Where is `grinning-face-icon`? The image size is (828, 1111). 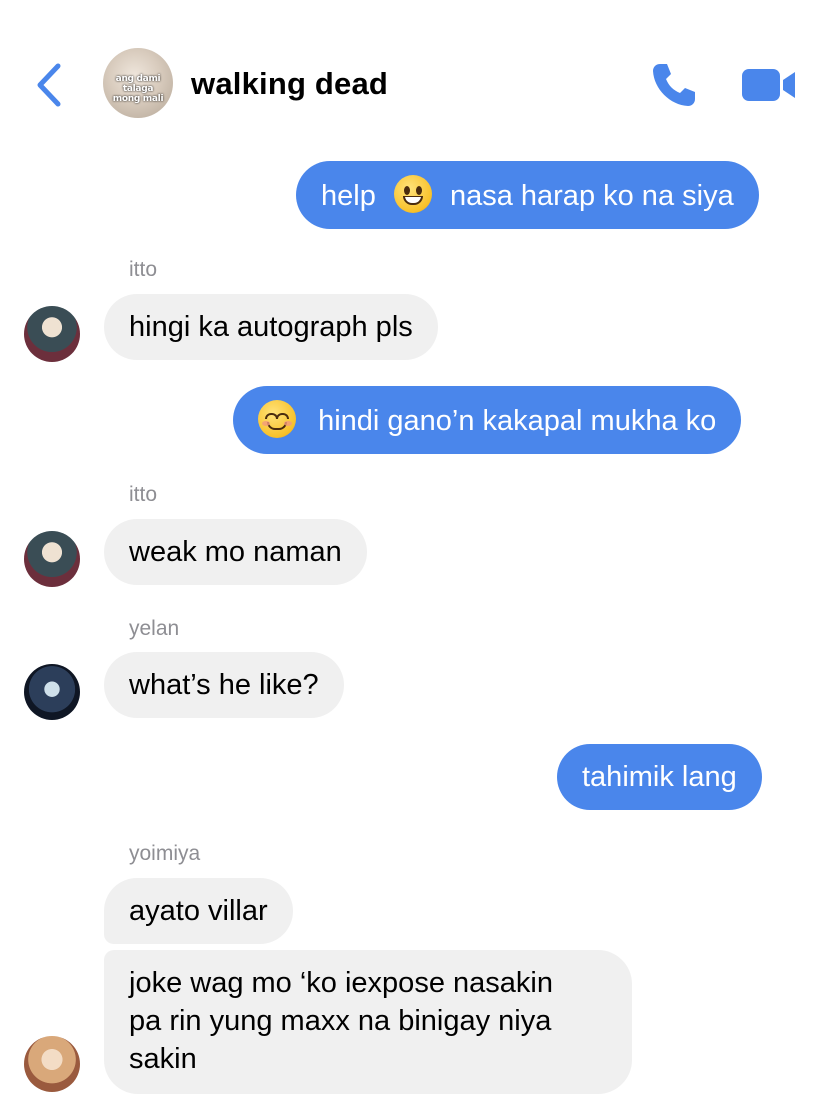
grinning-face-icon is located at coordinates (412, 194).